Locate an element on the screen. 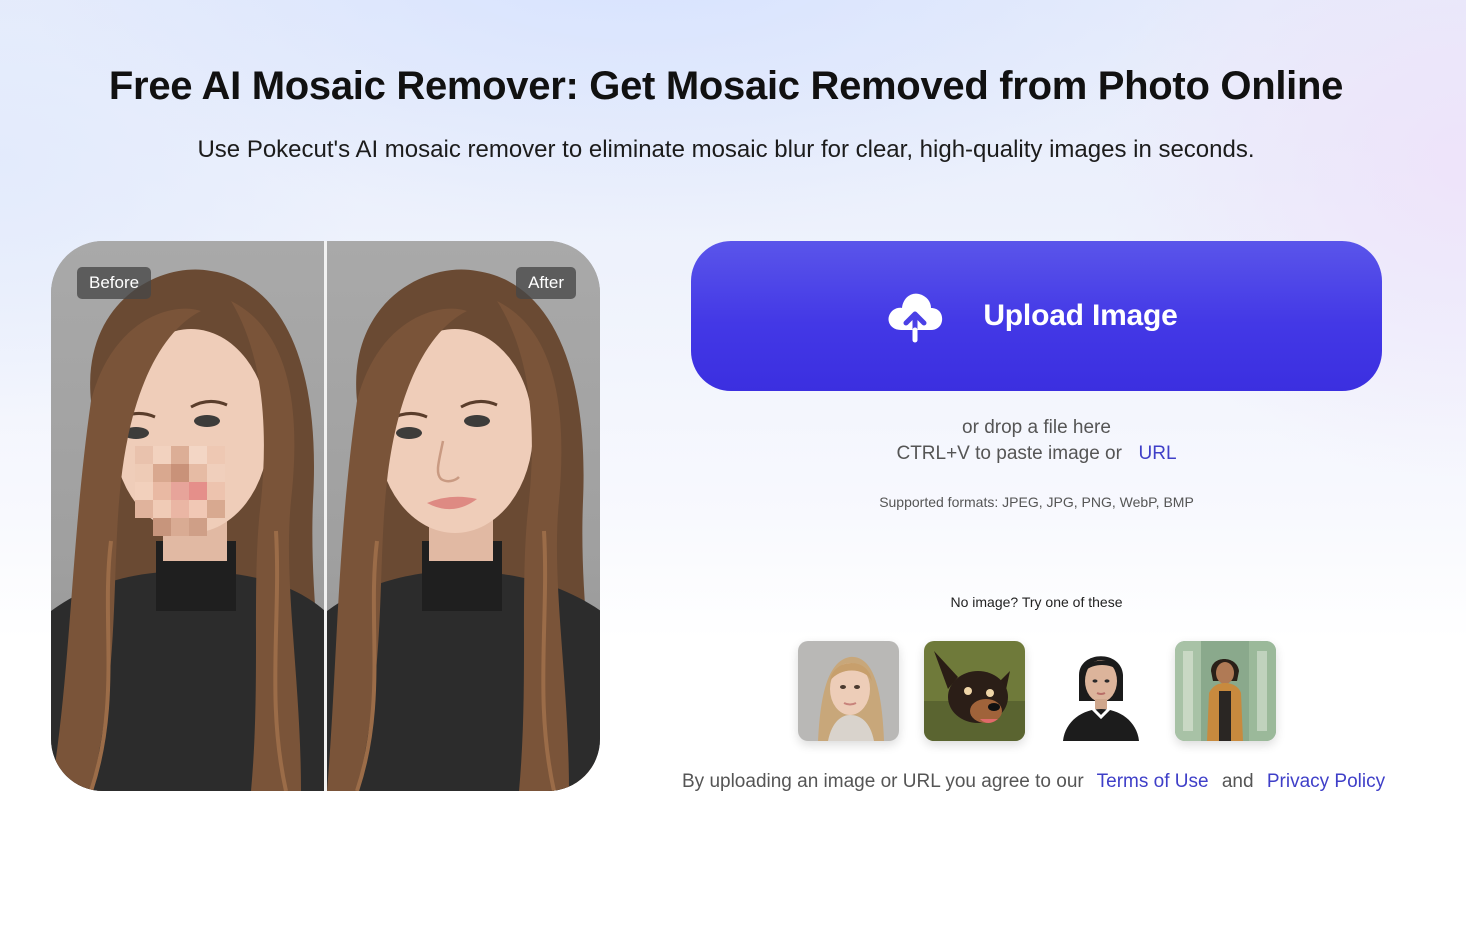 This screenshot has height=926, width=1466. agreement-and: and is located at coordinates (1237, 781).